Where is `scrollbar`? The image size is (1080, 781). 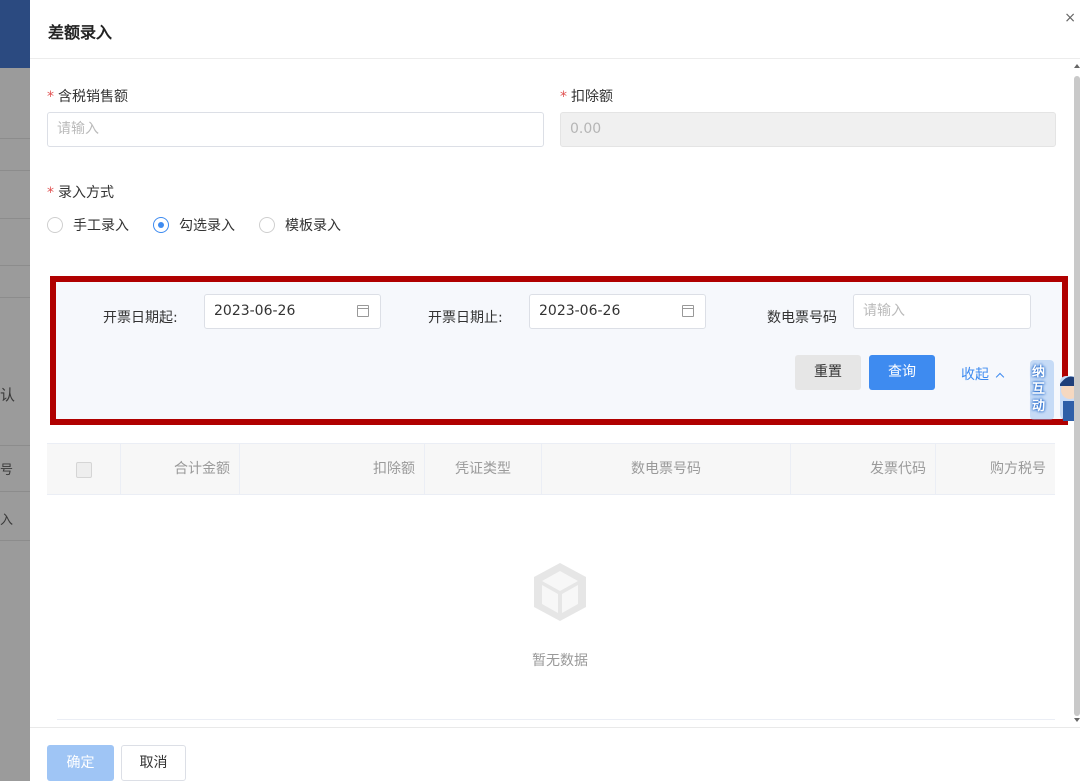 scrollbar is located at coordinates (1076, 394).